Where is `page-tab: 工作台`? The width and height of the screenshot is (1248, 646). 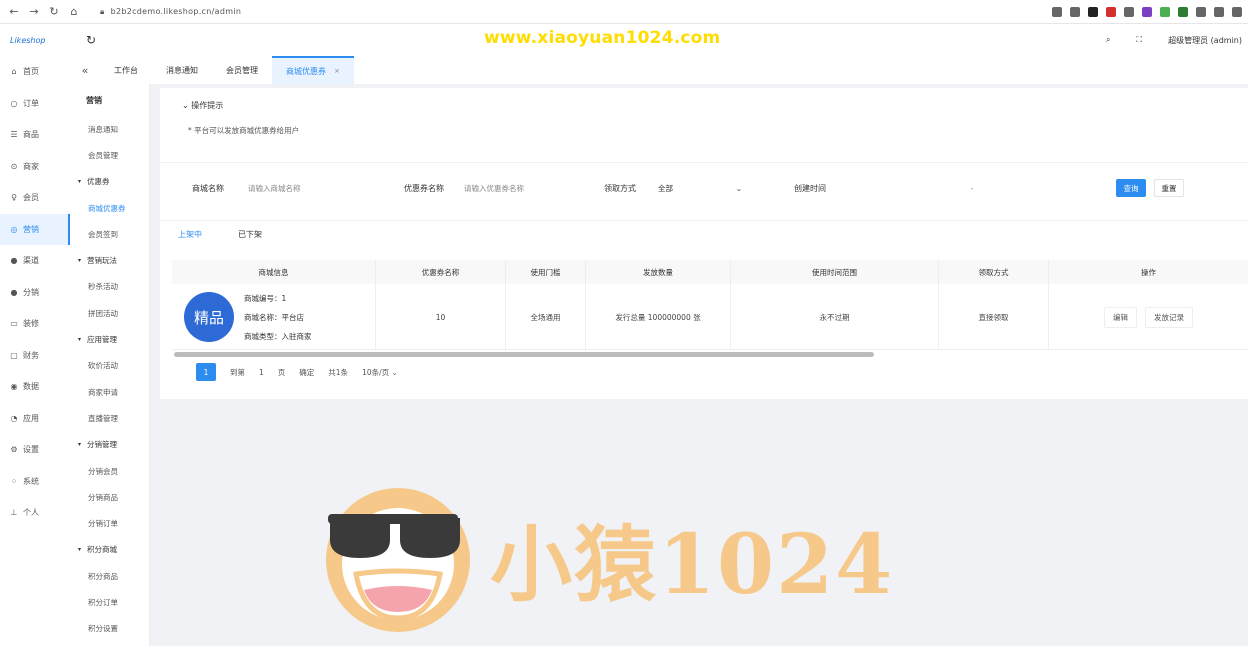
page-tab: 工作台 is located at coordinates (126, 70).